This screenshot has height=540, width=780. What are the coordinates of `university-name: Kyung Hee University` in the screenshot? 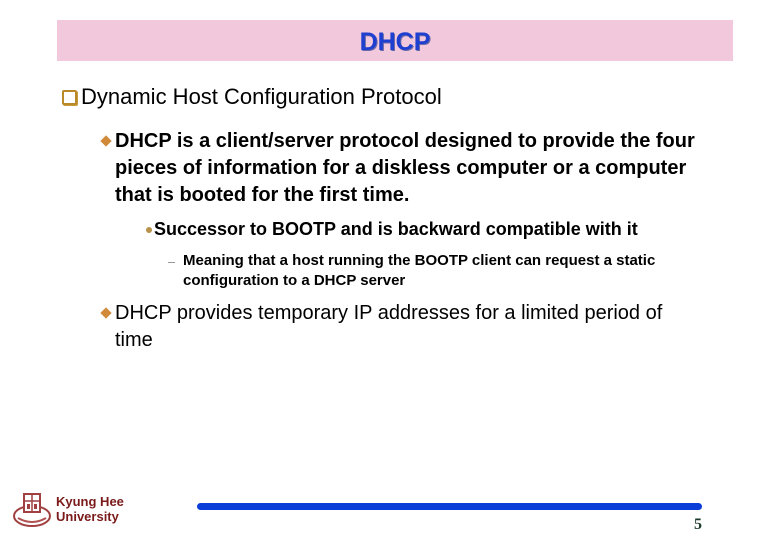 It's located at (90, 509).